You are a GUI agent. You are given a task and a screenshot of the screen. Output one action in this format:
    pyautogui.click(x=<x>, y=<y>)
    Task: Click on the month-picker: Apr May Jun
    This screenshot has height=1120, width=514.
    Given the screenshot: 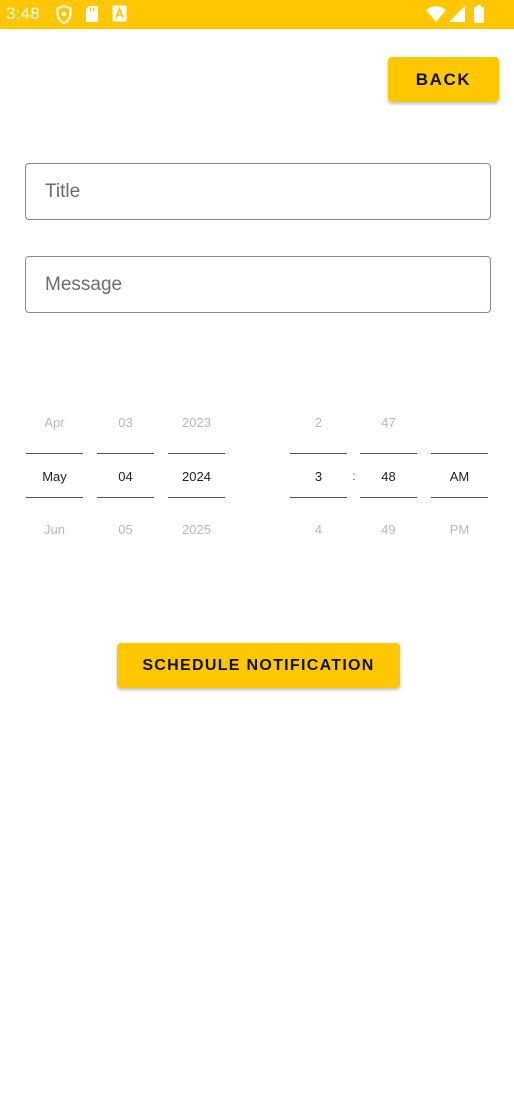 What is the action you would take?
    pyautogui.click(x=54, y=477)
    